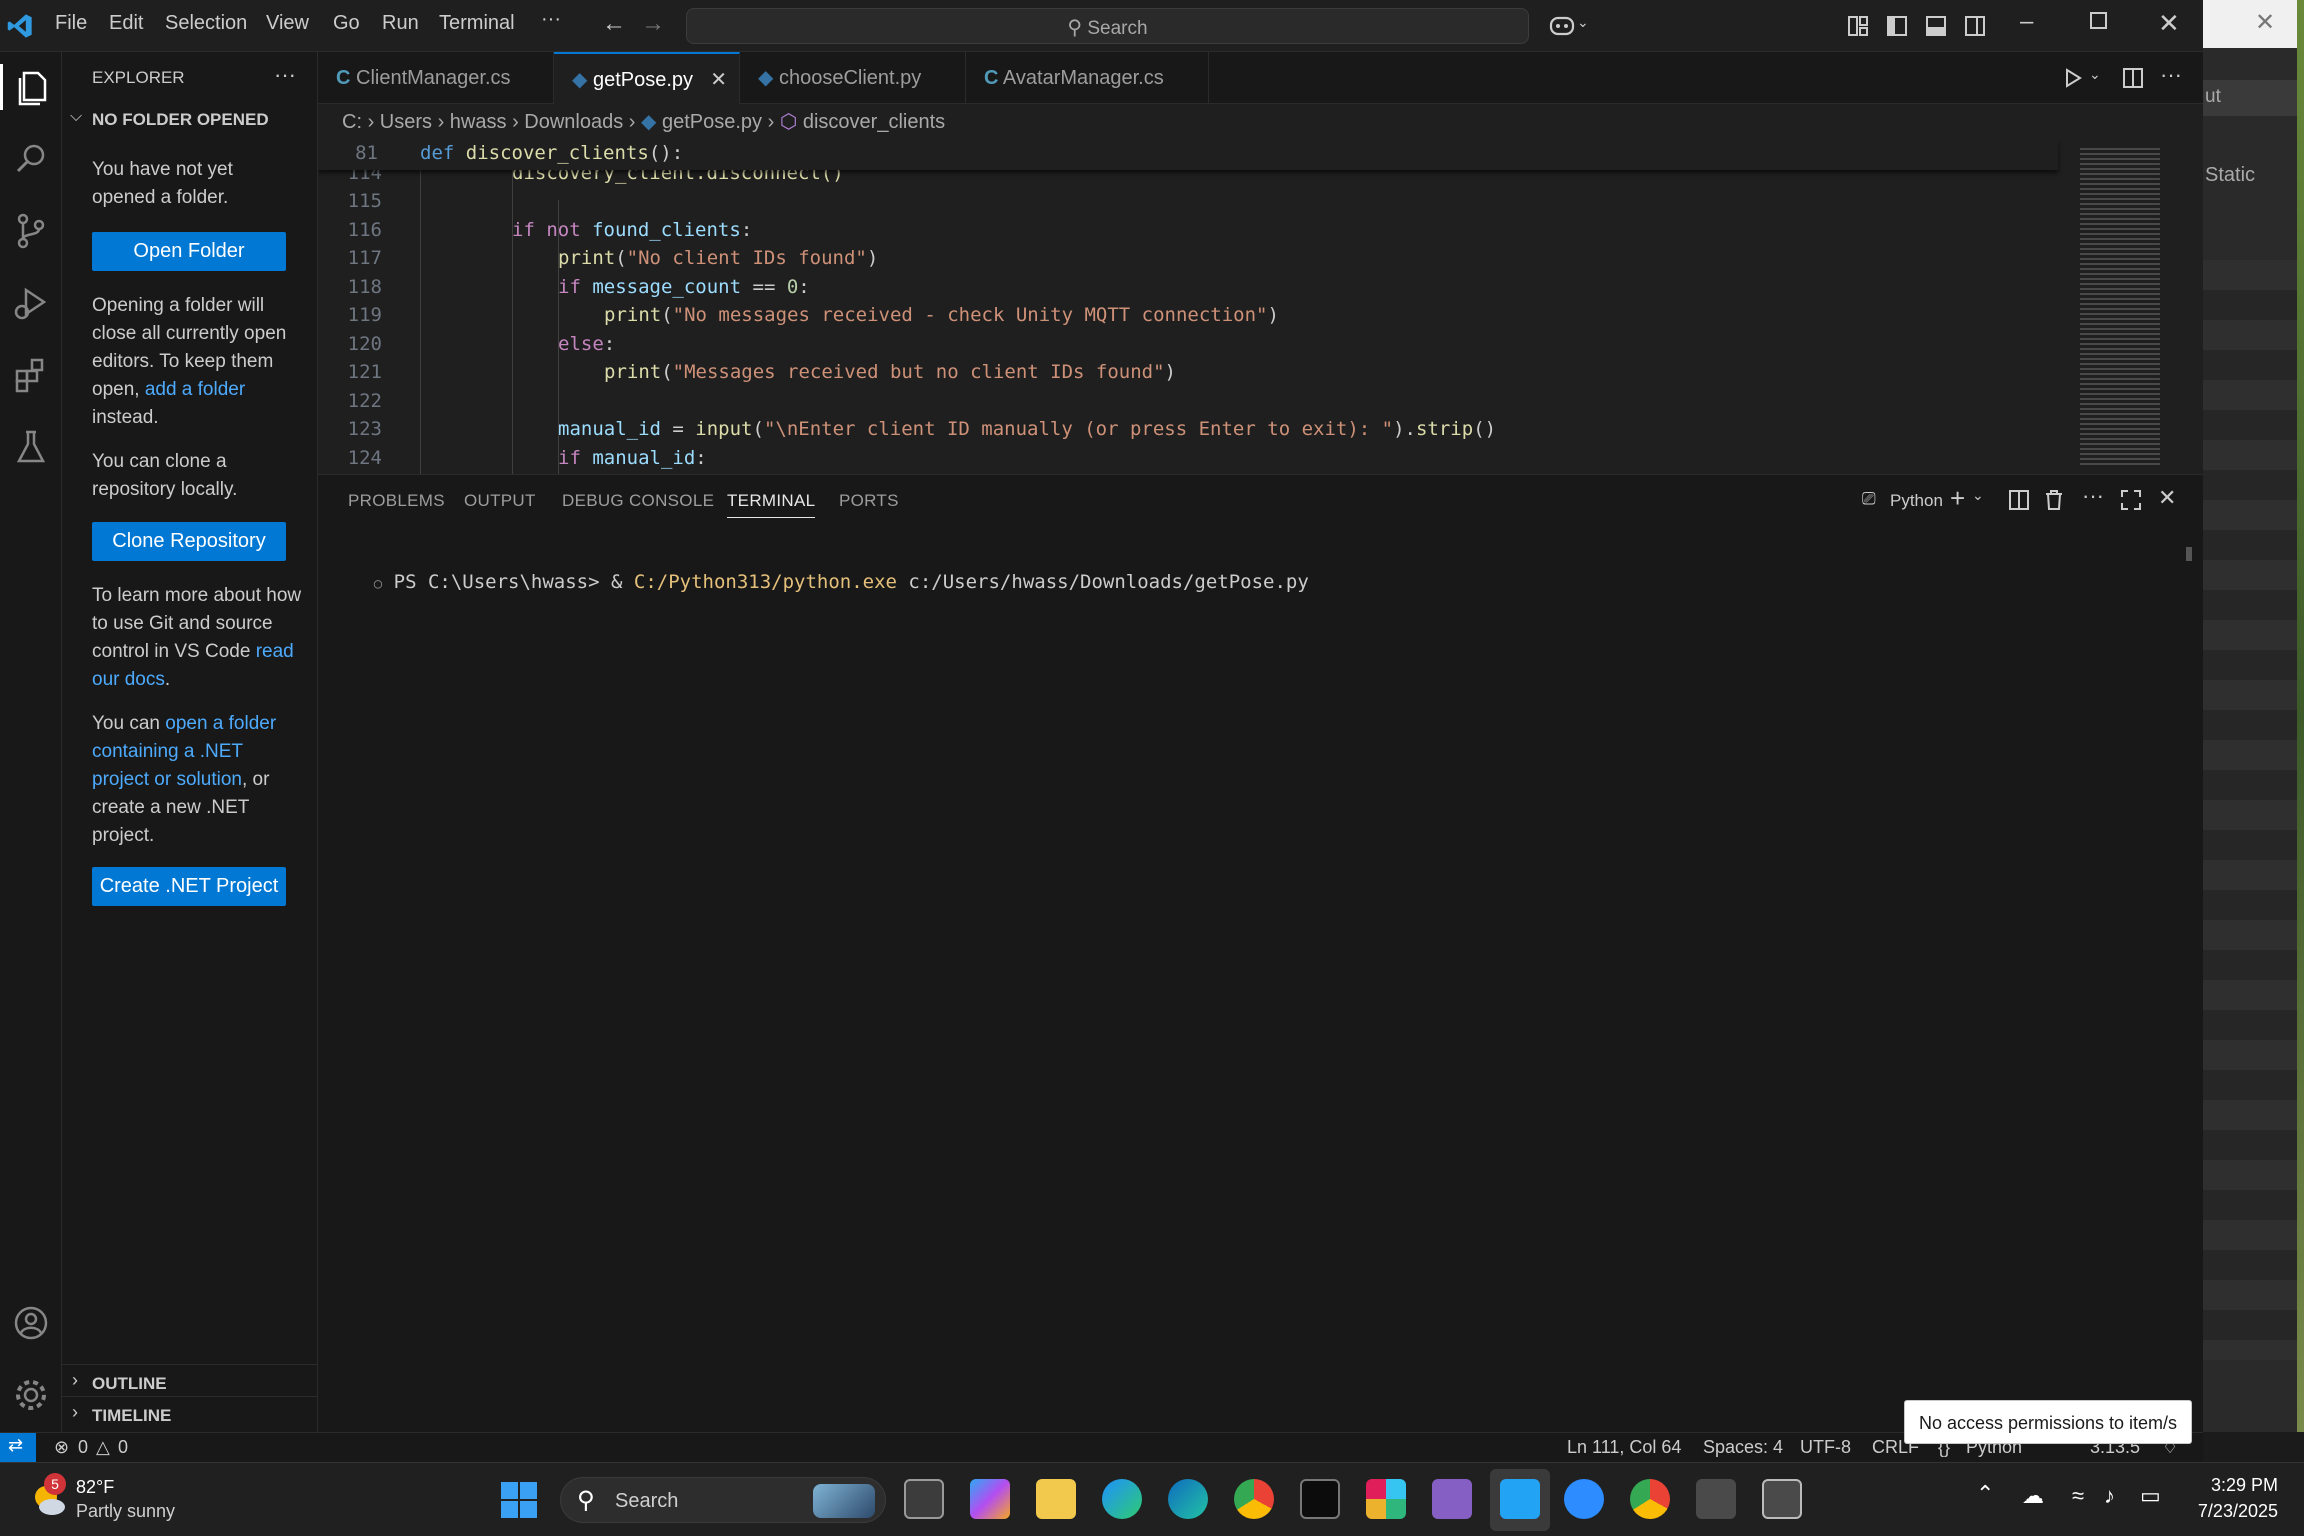  What do you see at coordinates (189, 541) in the screenshot?
I see `clone-repository-button: Clone Repository` at bounding box center [189, 541].